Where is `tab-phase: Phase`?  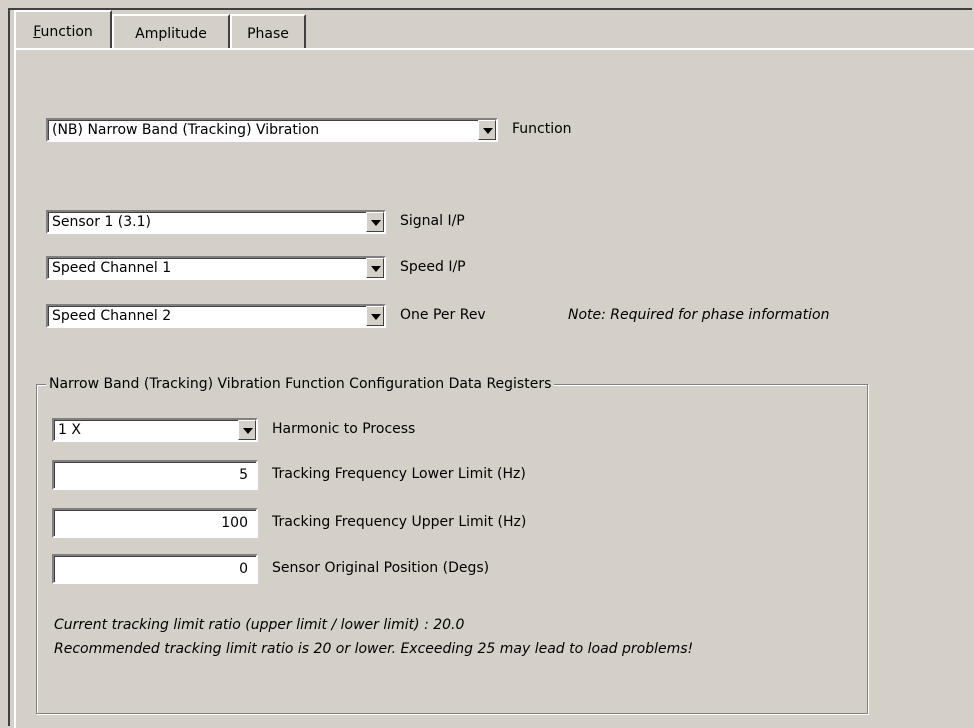
tab-phase: Phase is located at coordinates (268, 31).